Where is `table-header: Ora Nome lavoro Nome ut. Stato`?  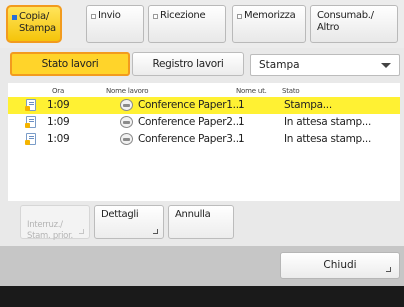 table-header: Ora Nome lavoro Nome ut. Stato is located at coordinates (204, 90).